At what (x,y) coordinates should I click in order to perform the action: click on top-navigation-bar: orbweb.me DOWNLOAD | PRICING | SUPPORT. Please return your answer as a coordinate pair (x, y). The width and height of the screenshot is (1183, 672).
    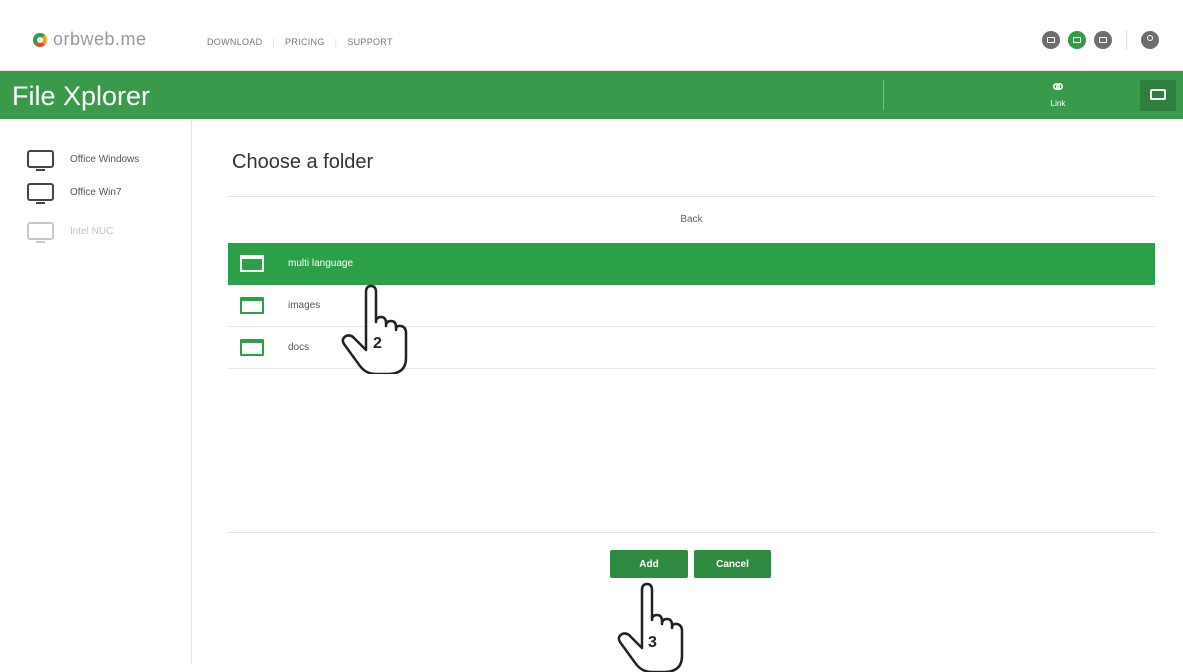
    Looking at the image, I should click on (591, 35).